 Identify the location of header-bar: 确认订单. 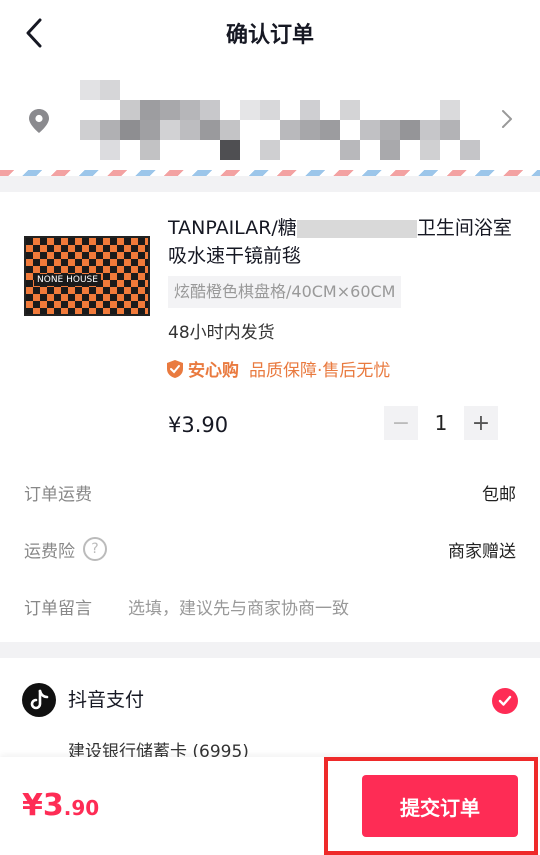
(270, 33).